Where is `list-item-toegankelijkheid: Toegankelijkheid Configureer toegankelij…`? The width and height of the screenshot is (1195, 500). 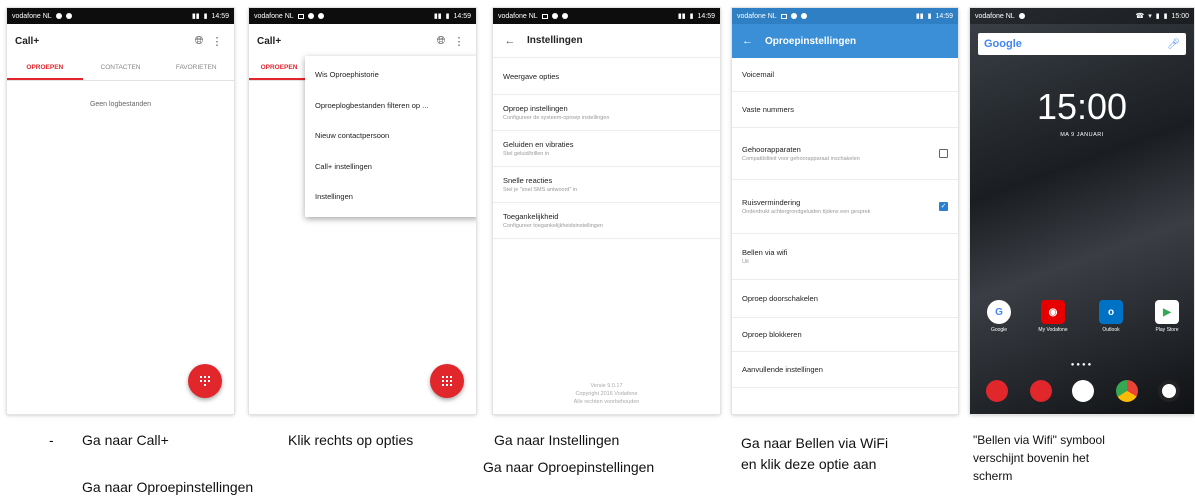 list-item-toegankelijkheid: Toegankelijkheid Configureer toegankelij… is located at coordinates (606, 221).